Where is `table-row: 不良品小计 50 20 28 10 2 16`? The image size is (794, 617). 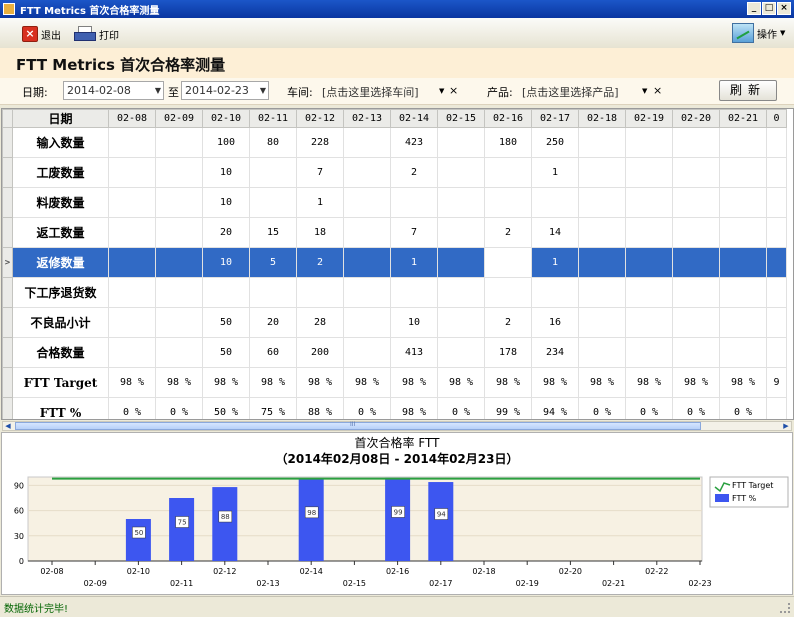
table-row: 不良品小计 50 20 28 10 2 16 is located at coordinates (394, 322).